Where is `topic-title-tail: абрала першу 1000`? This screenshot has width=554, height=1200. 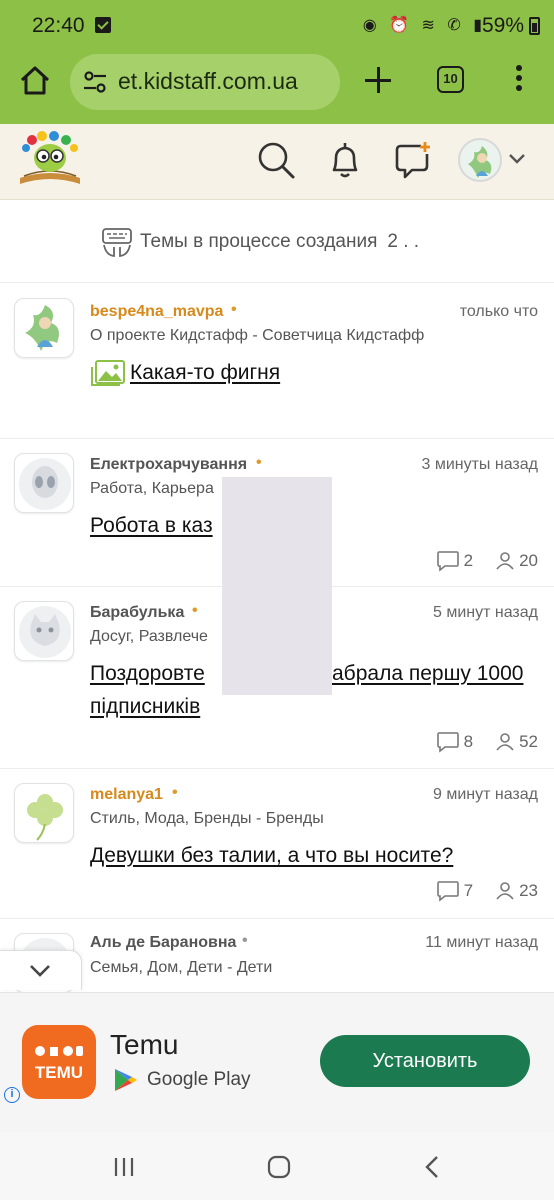
topic-title-tail: абрала першу 1000 is located at coordinates (427, 673).